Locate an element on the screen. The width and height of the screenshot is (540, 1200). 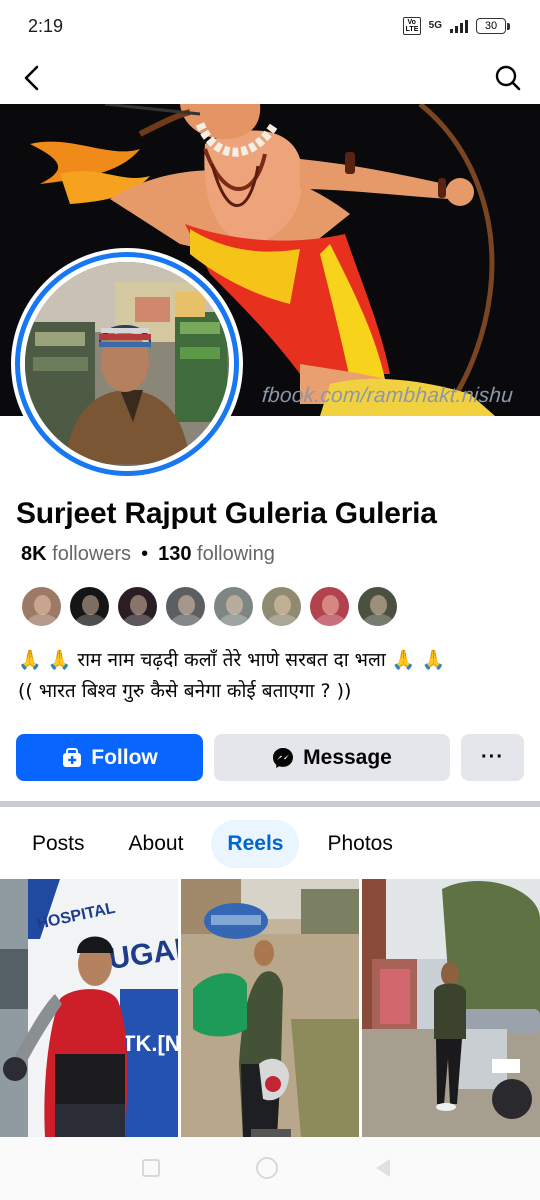
battery-icon: 30 is located at coordinates (493, 26).